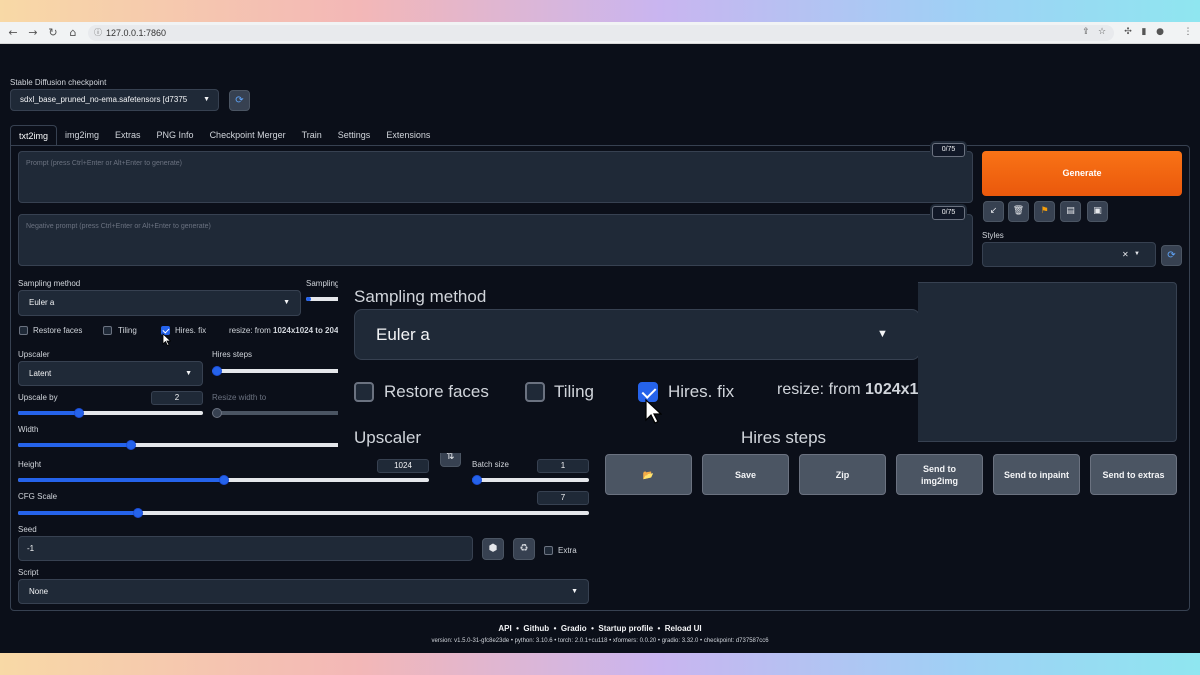 Image resolution: width=1200 pixels, height=675 pixels. I want to click on send-to-extras-button: Send to extras, so click(1133, 474).